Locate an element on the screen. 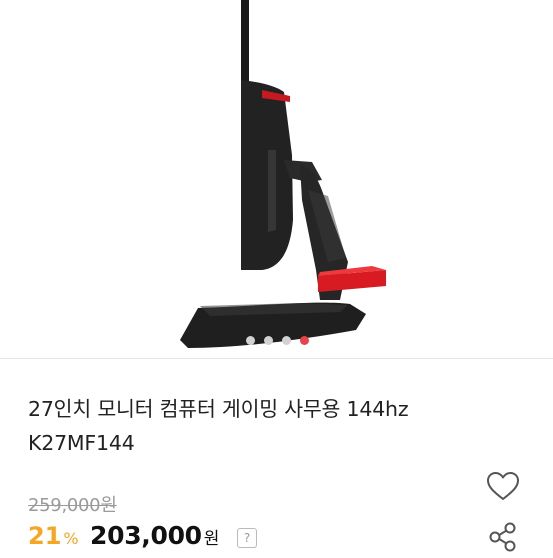 The image size is (553, 558). carousel-dot-4-active is located at coordinates (304, 340).